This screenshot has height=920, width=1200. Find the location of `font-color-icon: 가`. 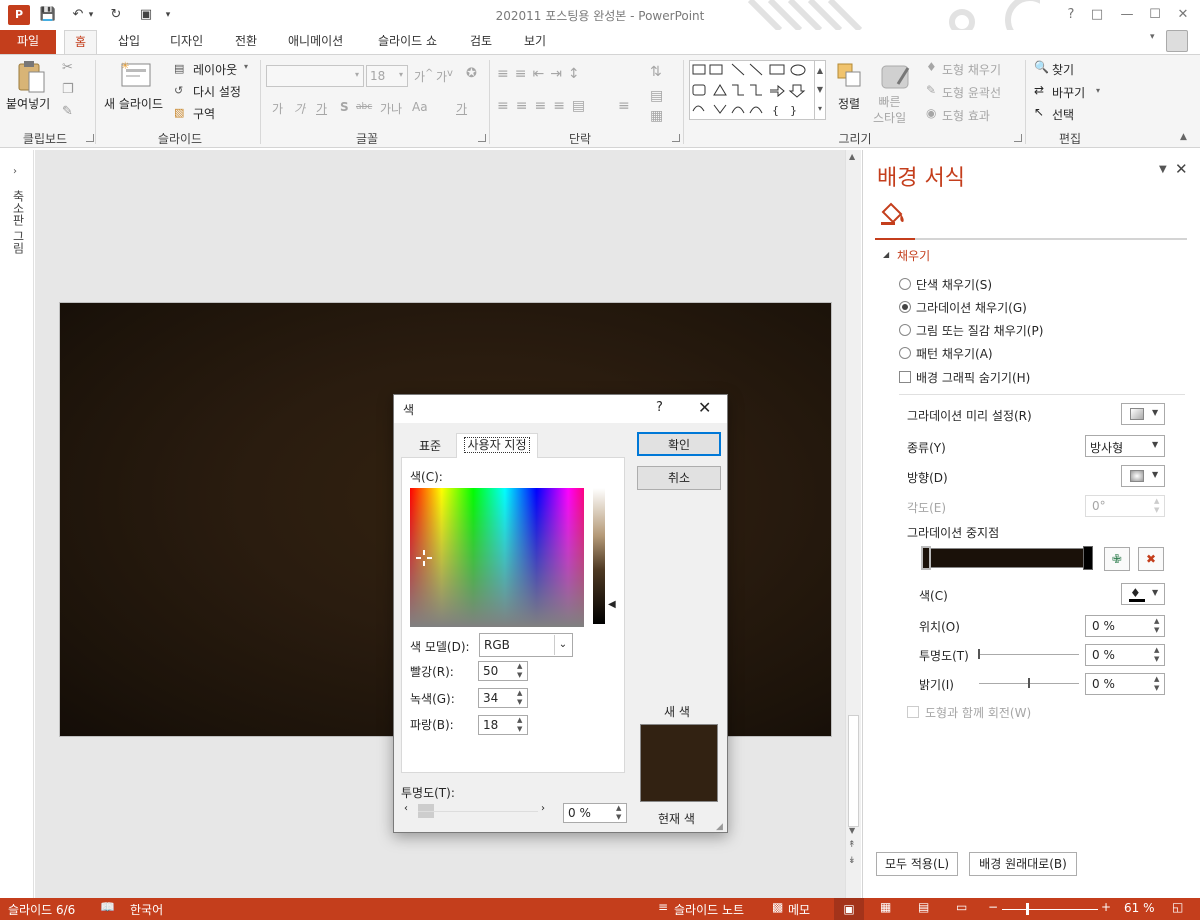

font-color-icon: 가 is located at coordinates (461, 108).